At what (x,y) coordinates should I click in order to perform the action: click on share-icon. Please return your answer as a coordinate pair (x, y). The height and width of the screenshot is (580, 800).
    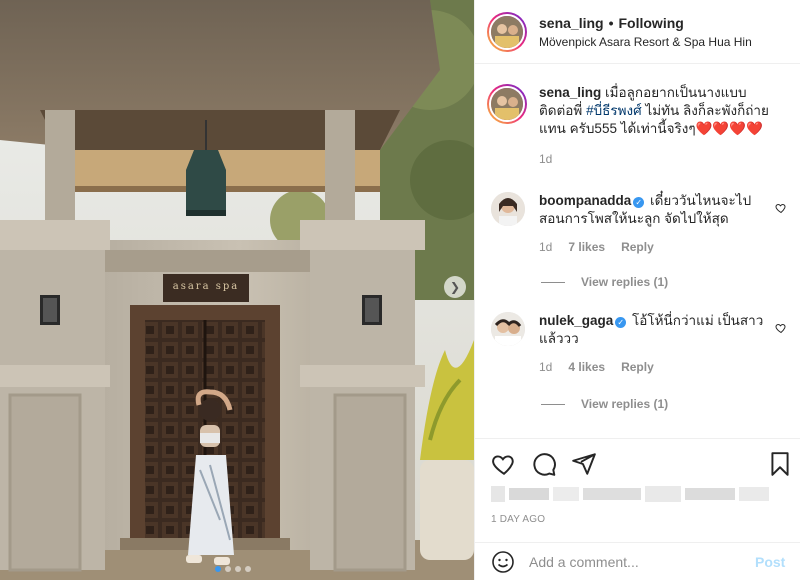
    Looking at the image, I should click on (584, 464).